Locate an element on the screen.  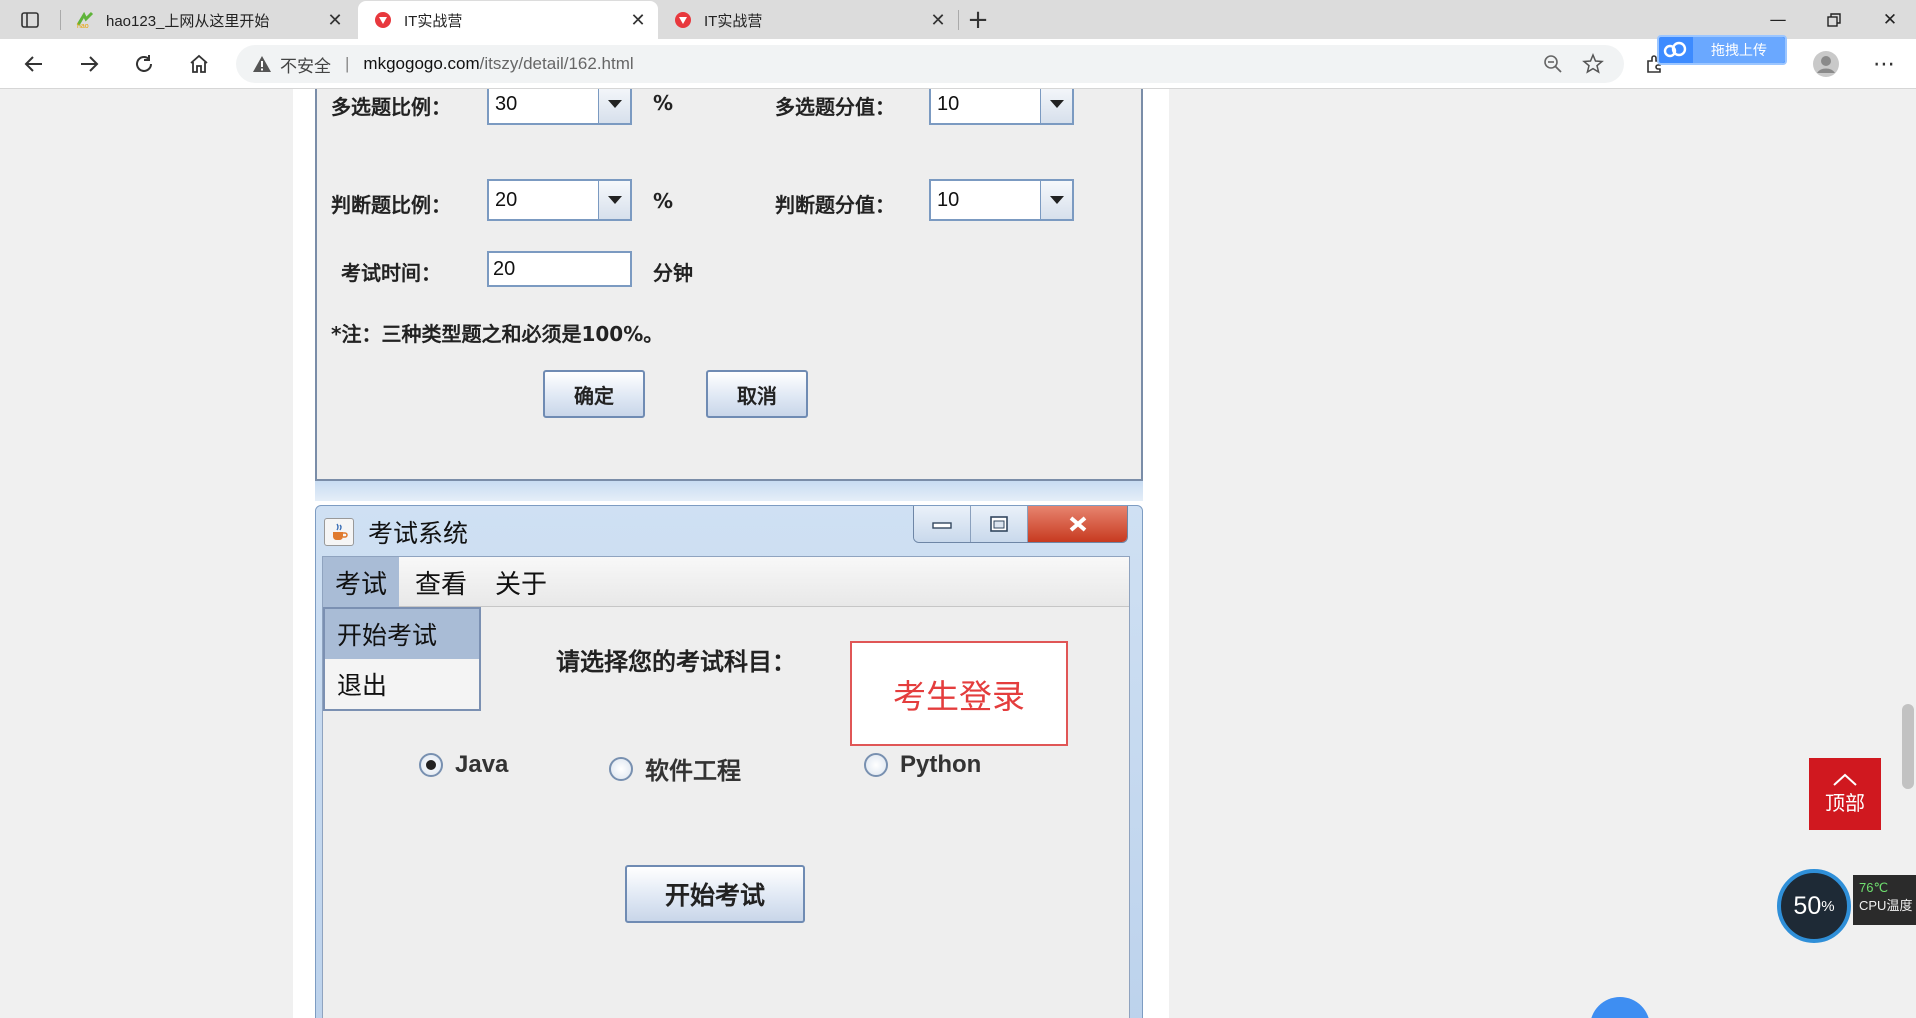
cpu-temp-label: CPU温度 is located at coordinates (1886, 905).